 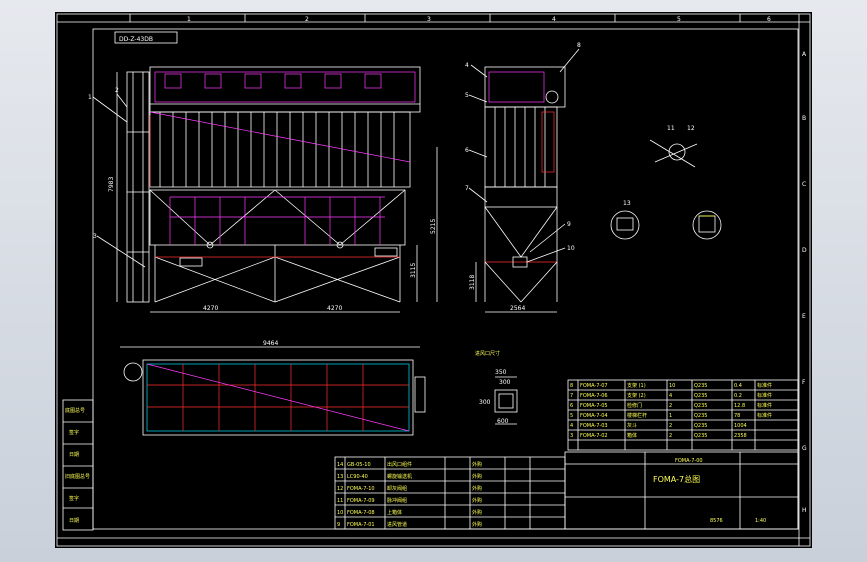 I want to click on dim-height-mid: 5215, so click(x=433, y=226).